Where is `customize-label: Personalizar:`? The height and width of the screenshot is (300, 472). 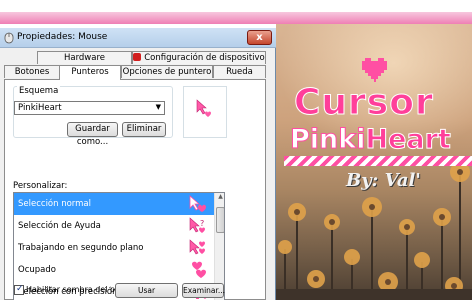 customize-label: Personalizar: is located at coordinates (40, 186).